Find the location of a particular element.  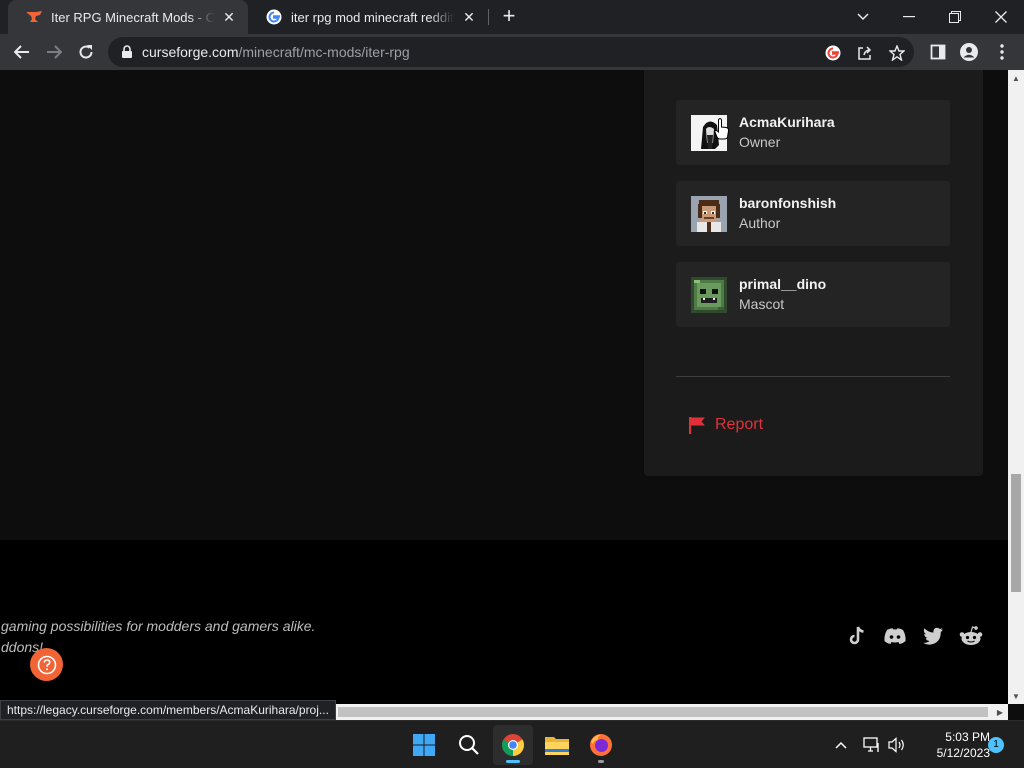

minimize-button is located at coordinates (909, 17).